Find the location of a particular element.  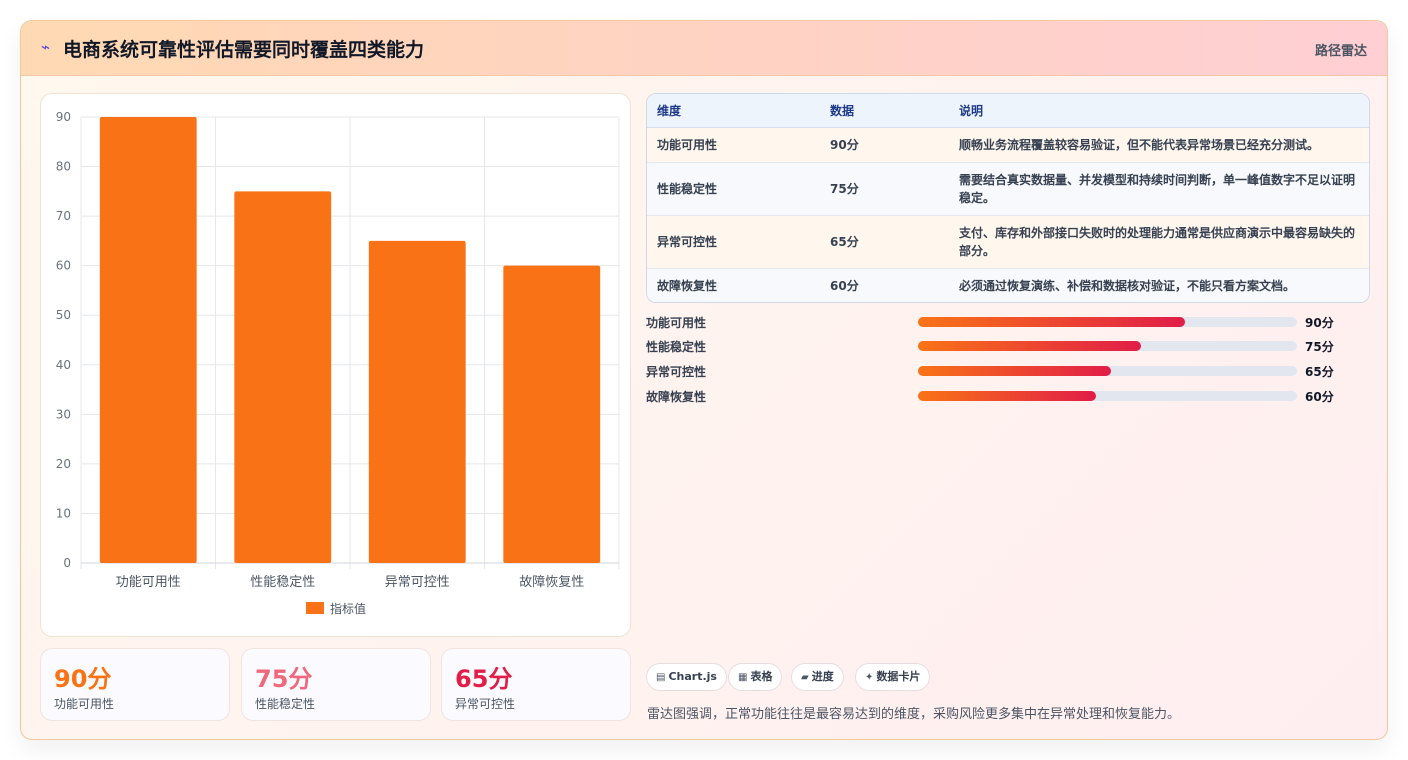

chip-progress: ▰ 进度 is located at coordinates (817, 677).